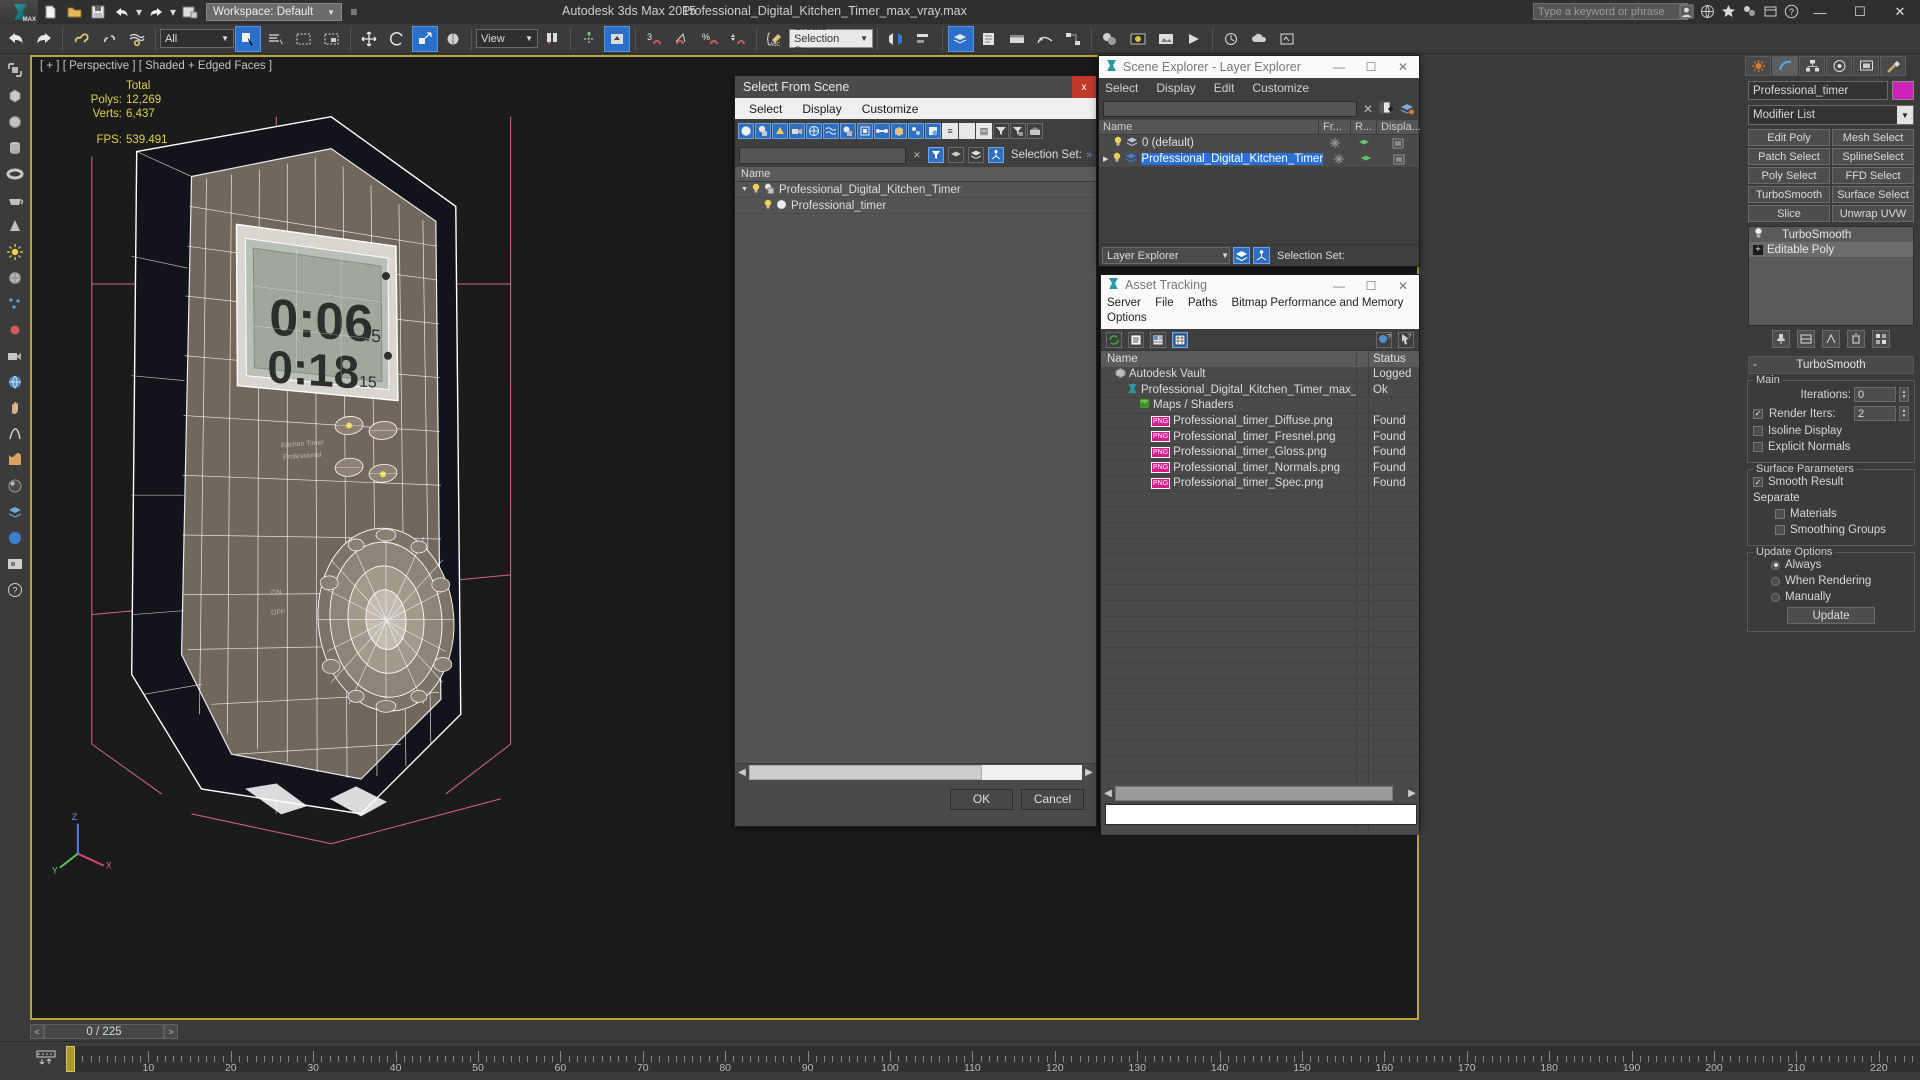 The width and height of the screenshot is (1920, 1080). What do you see at coordinates (15, 564) in the screenshot?
I see `snapshot-icon` at bounding box center [15, 564].